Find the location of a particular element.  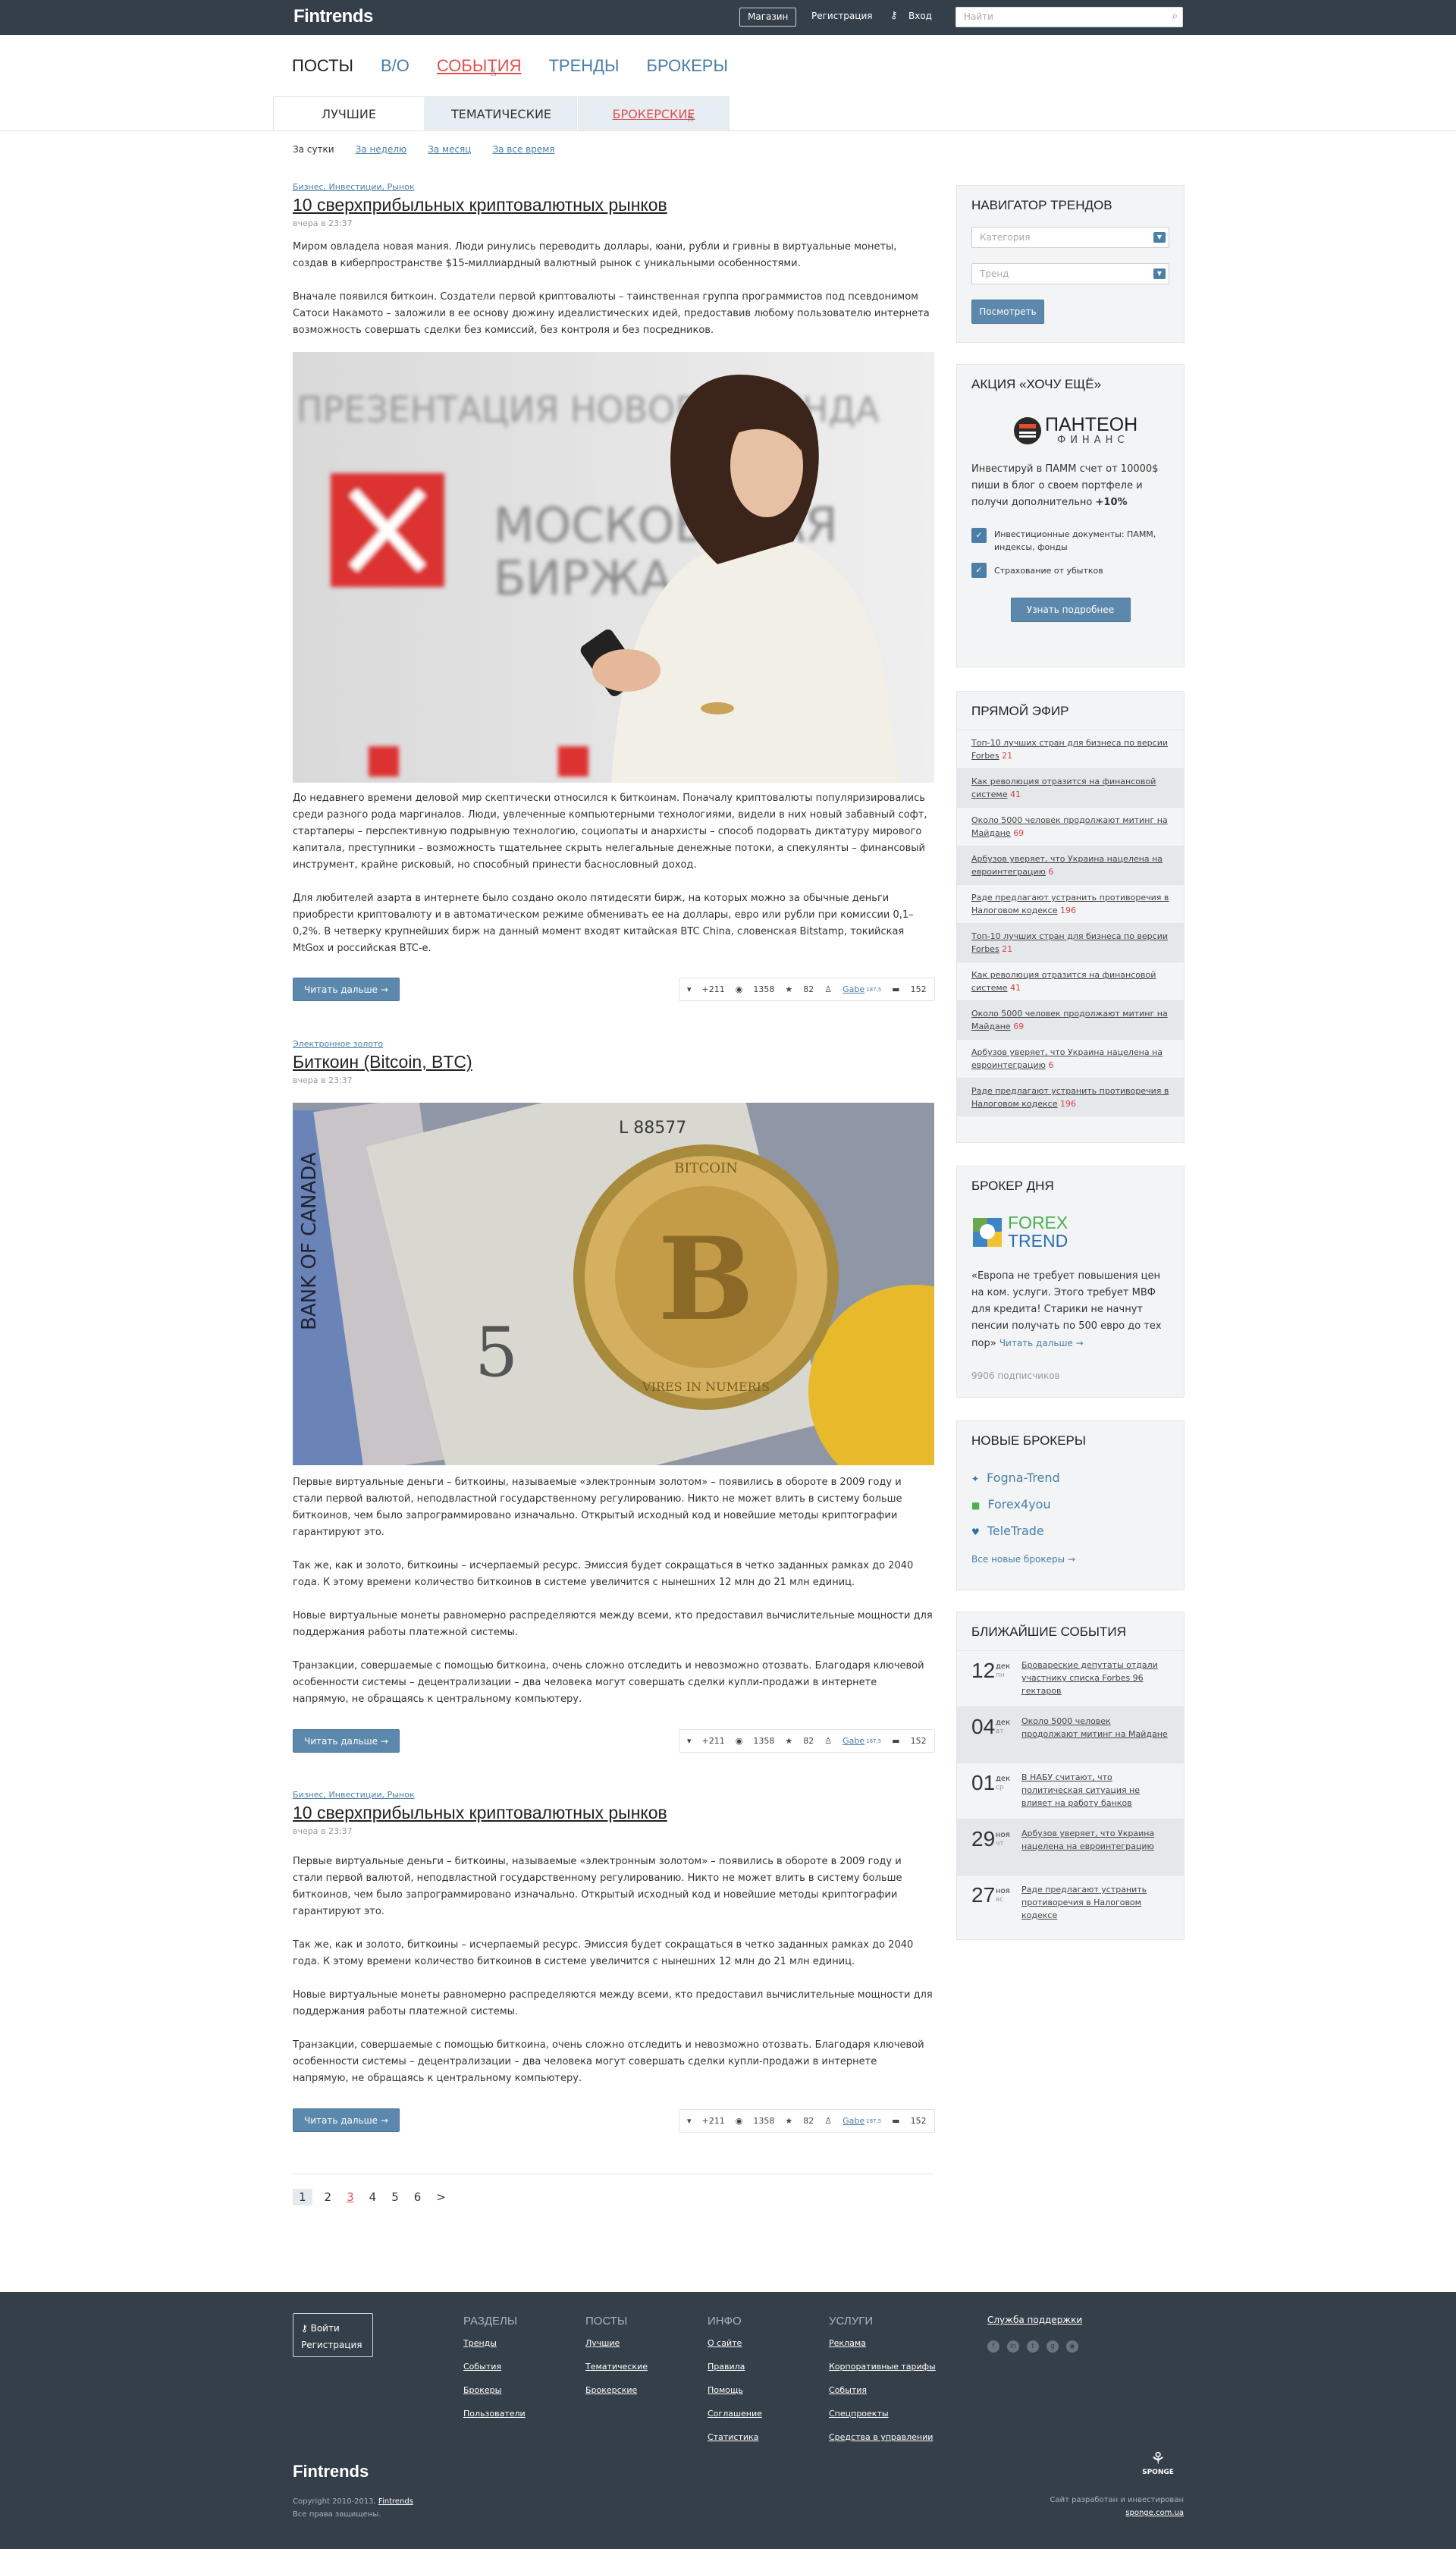

view-button: Посмотреть is located at coordinates (1007, 312).